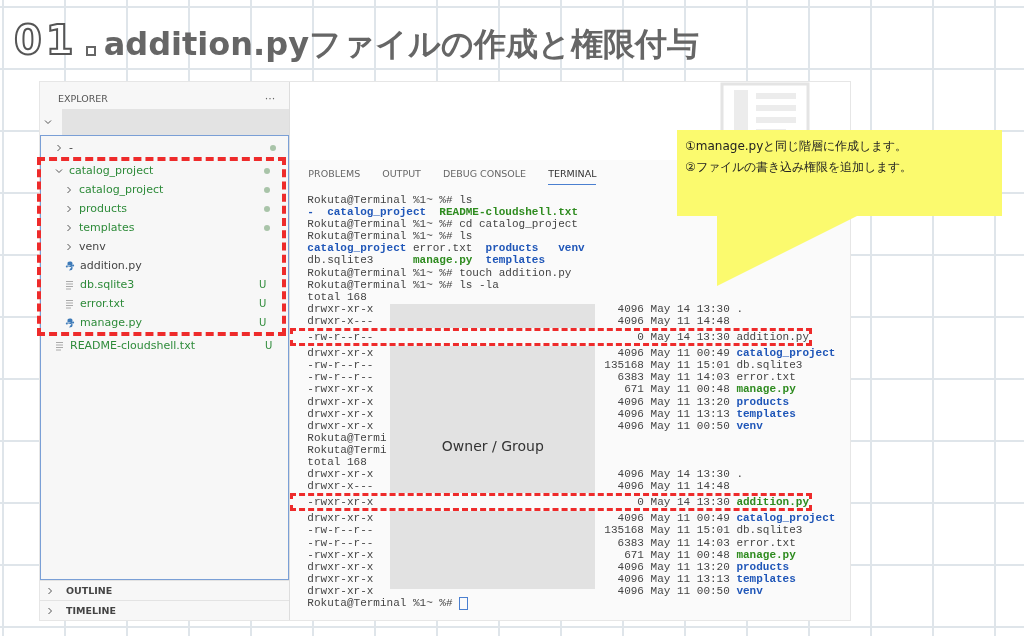 This screenshot has width=1024, height=636. What do you see at coordinates (464, 603) in the screenshot?
I see `cursor` at bounding box center [464, 603].